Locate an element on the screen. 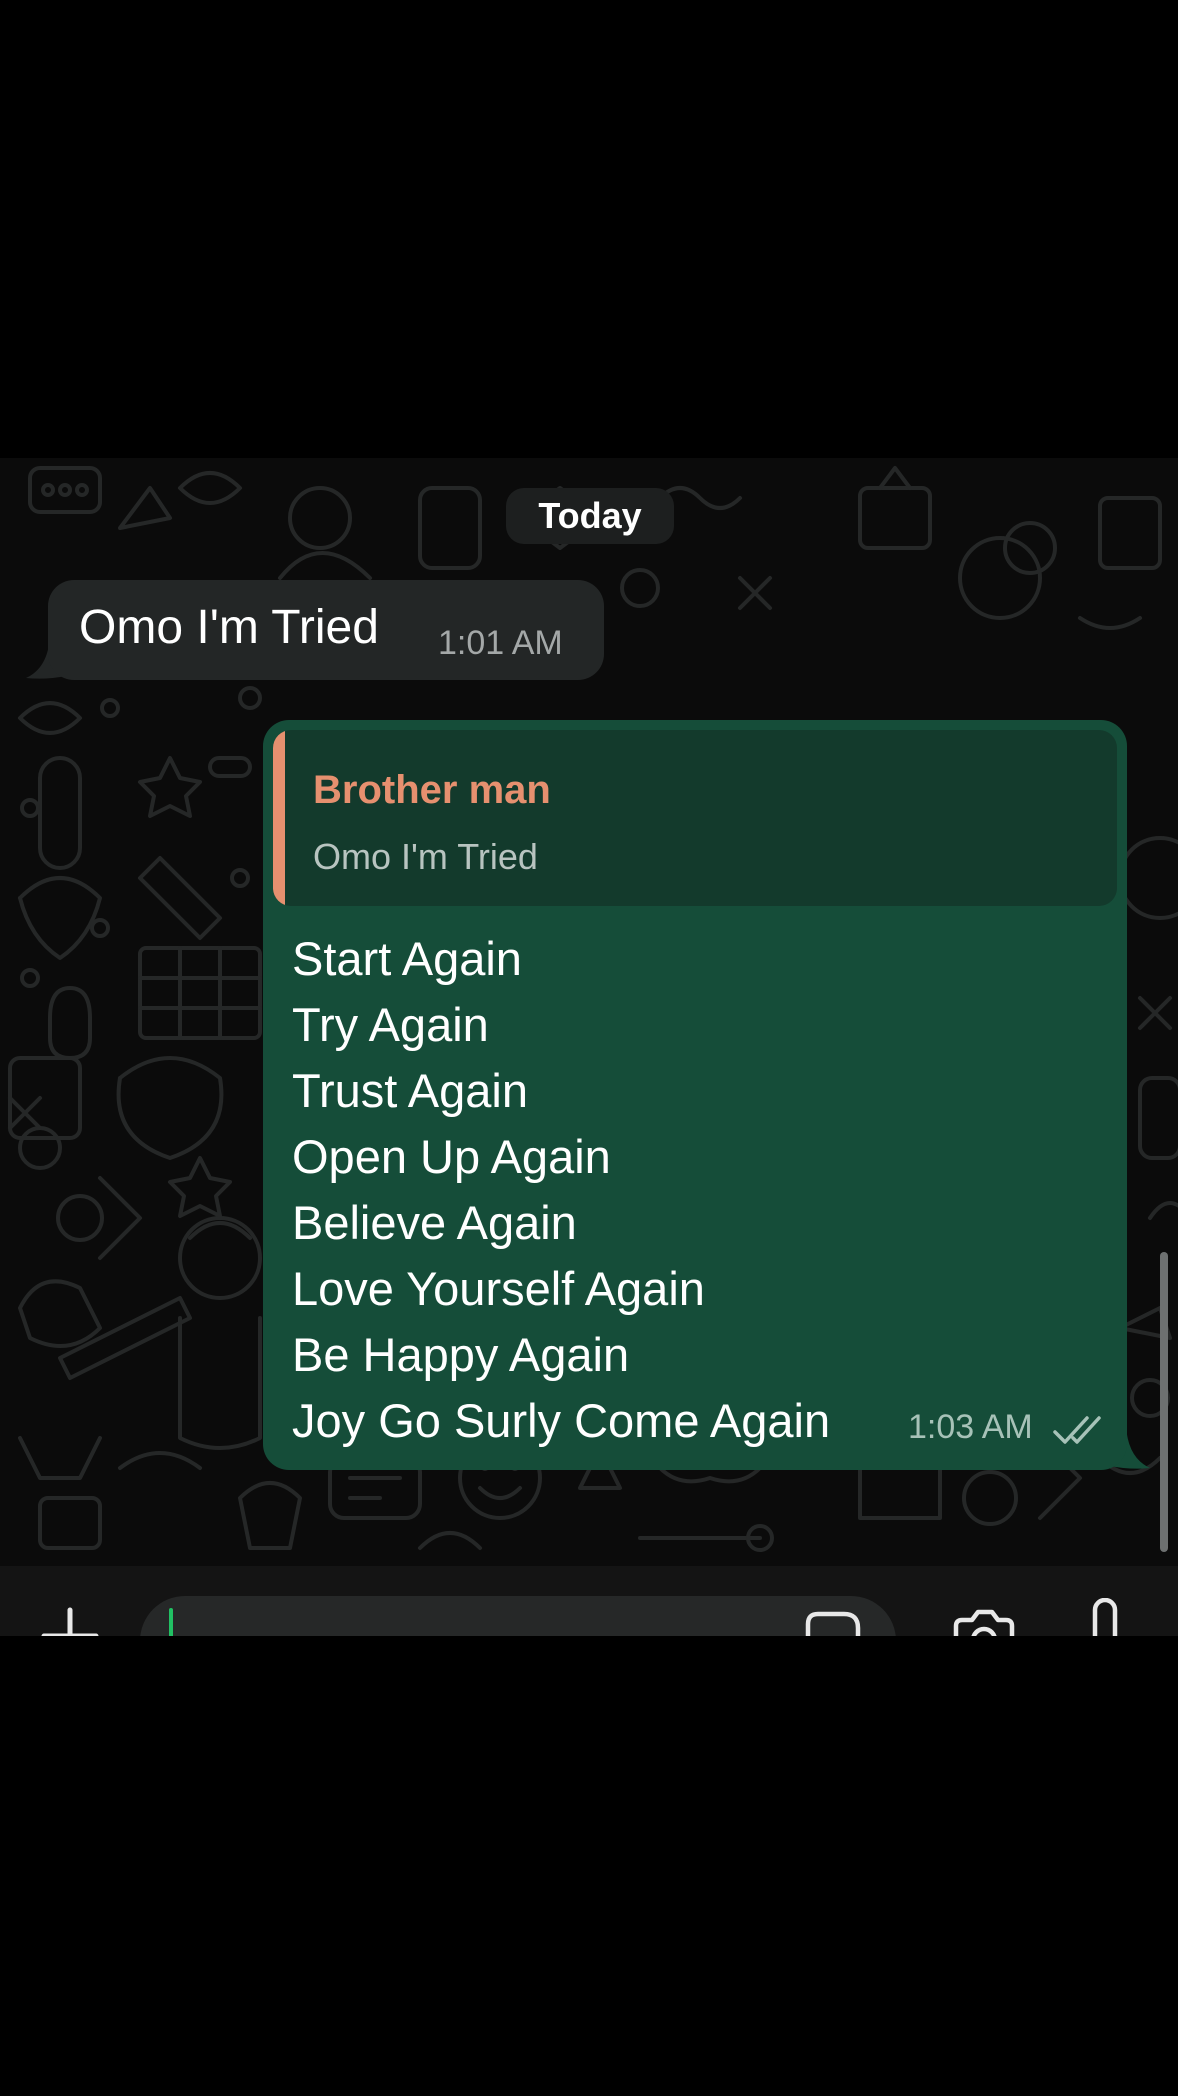  sticker-icon is located at coordinates (834, 1623).